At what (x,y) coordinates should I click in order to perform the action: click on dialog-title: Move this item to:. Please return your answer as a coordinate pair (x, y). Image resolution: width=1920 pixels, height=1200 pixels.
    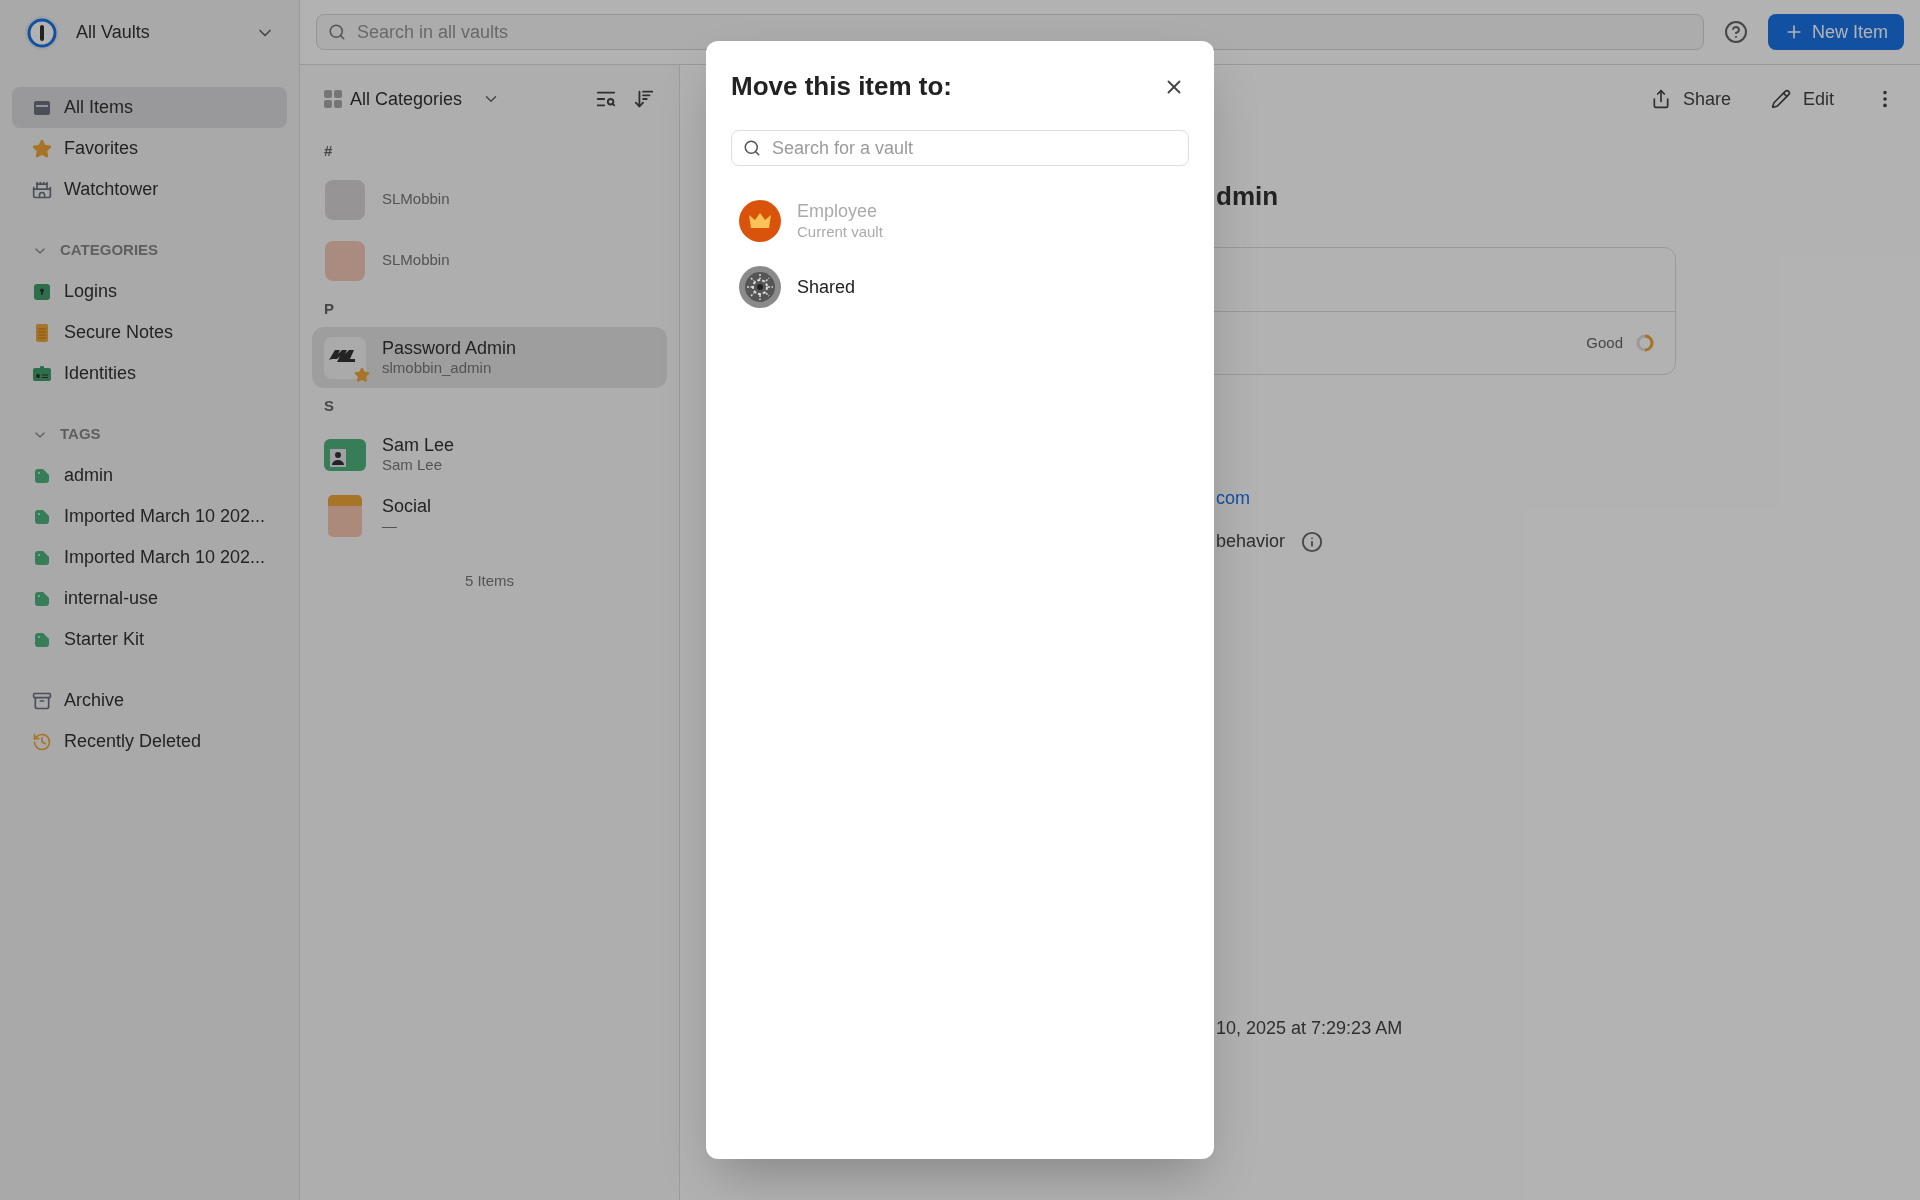
    Looking at the image, I should click on (841, 86).